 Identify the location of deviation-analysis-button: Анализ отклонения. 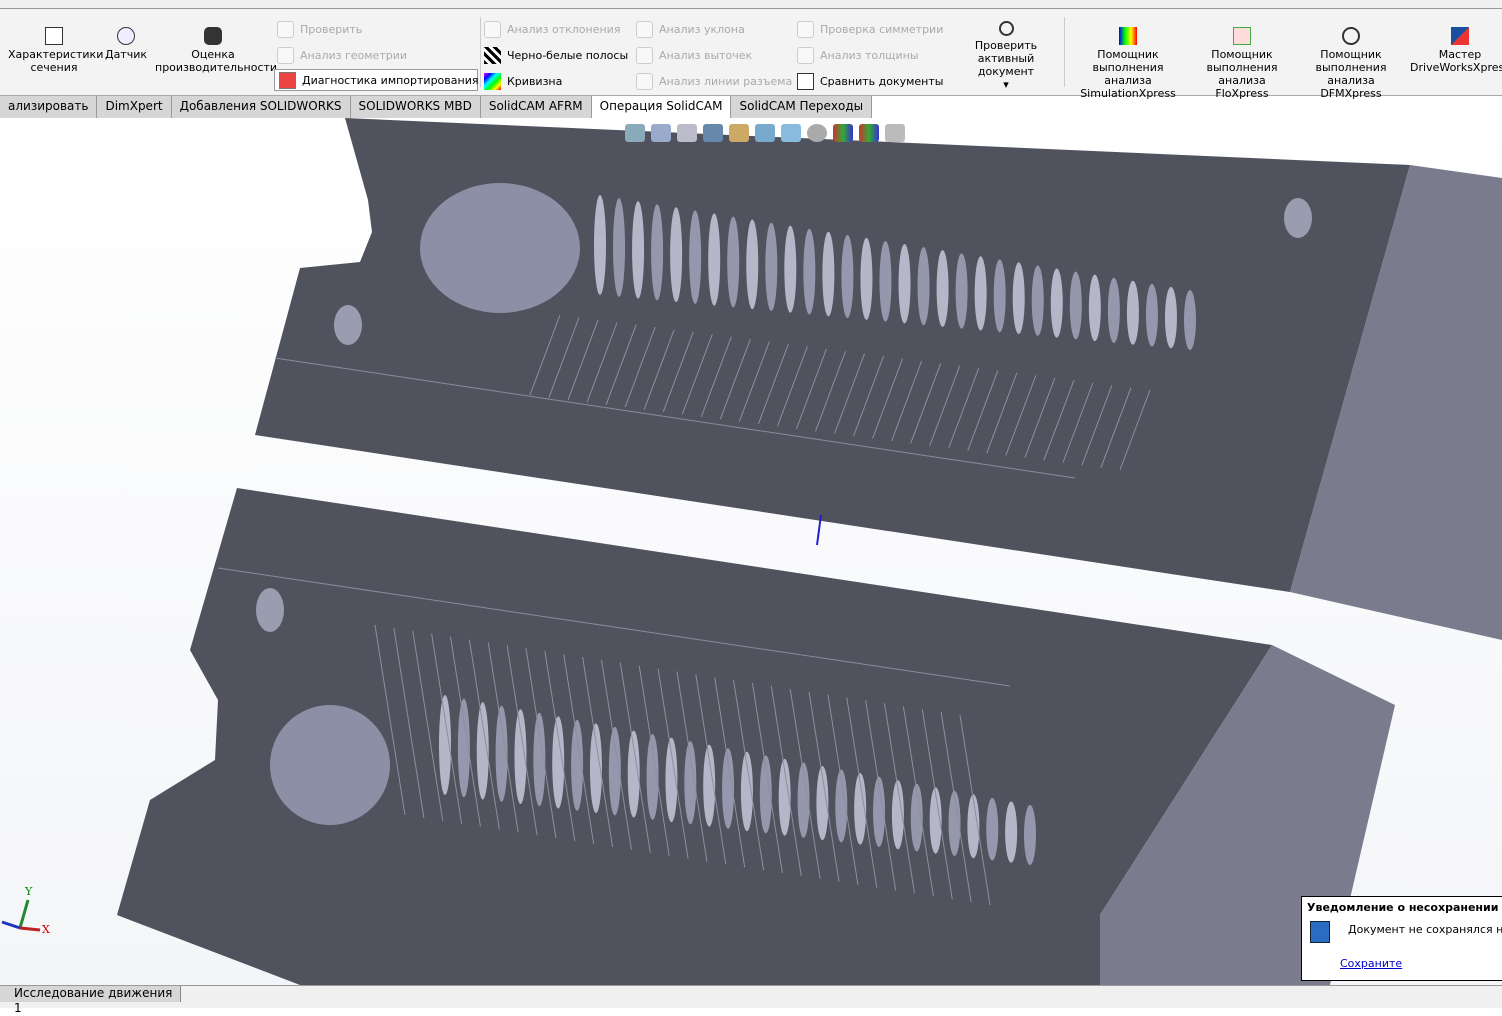
(552, 29).